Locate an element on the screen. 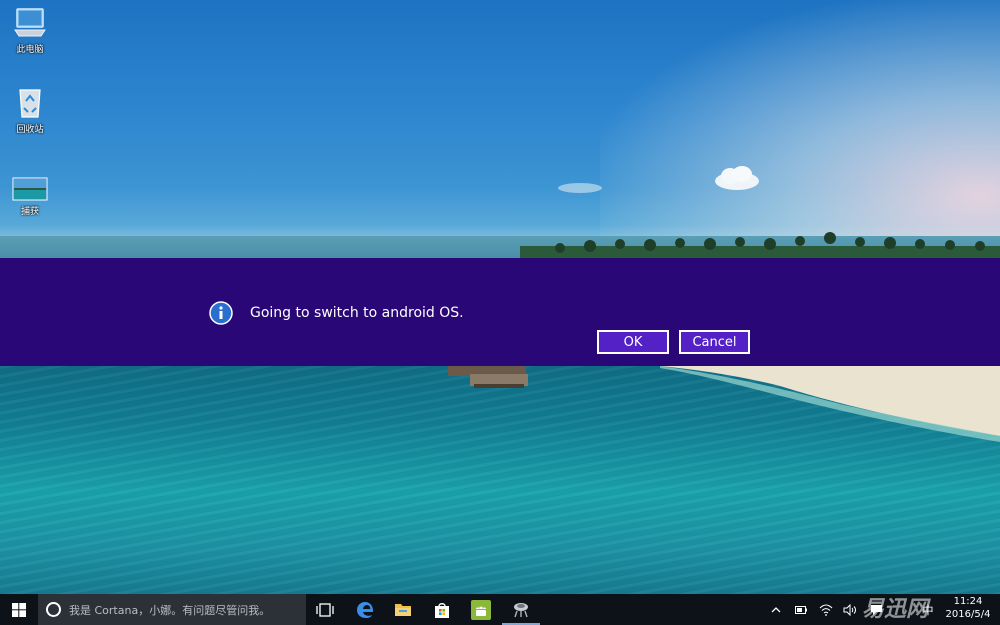 The image size is (1000, 625). clock-time: 11:24 is located at coordinates (968, 601).